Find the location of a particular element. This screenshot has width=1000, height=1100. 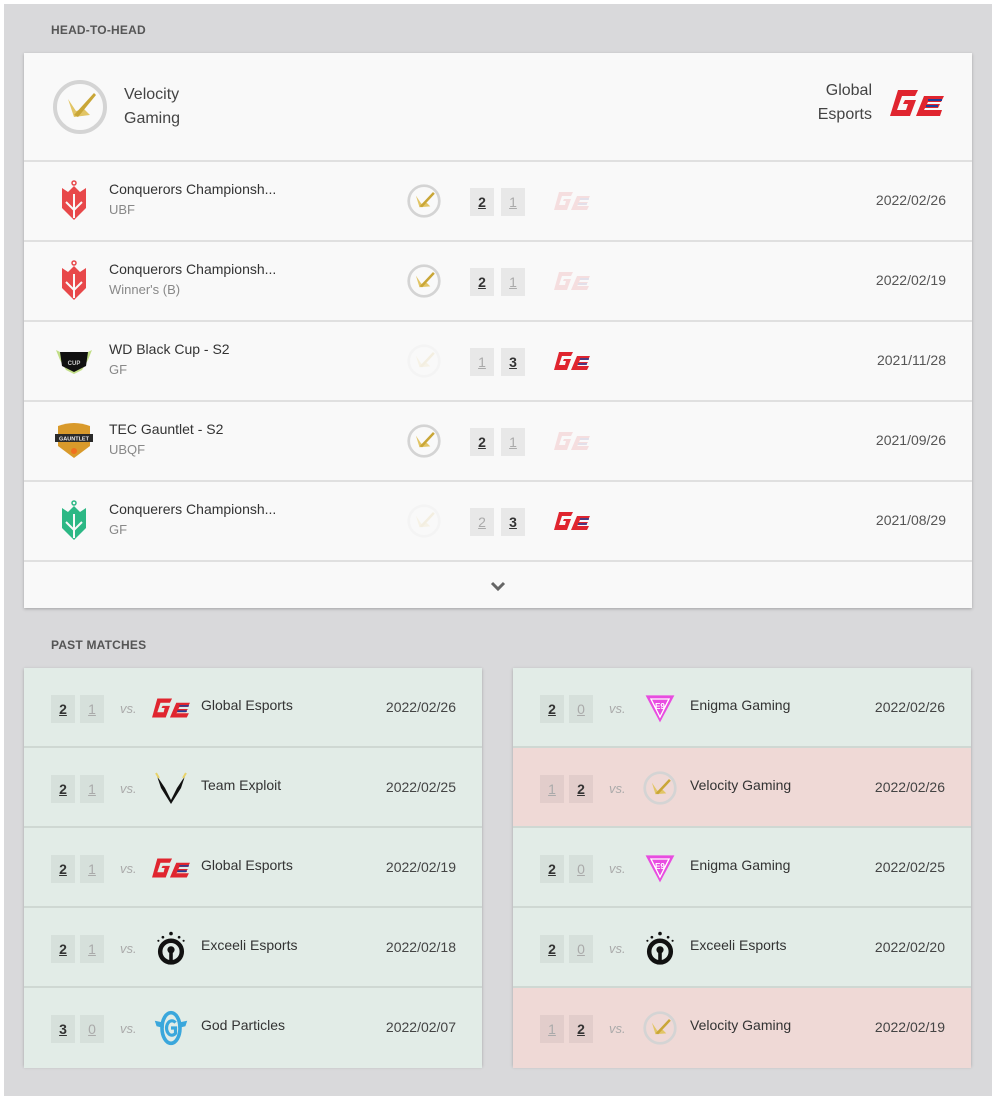

past-matches-title: PAST MATCHES is located at coordinates (99, 645).